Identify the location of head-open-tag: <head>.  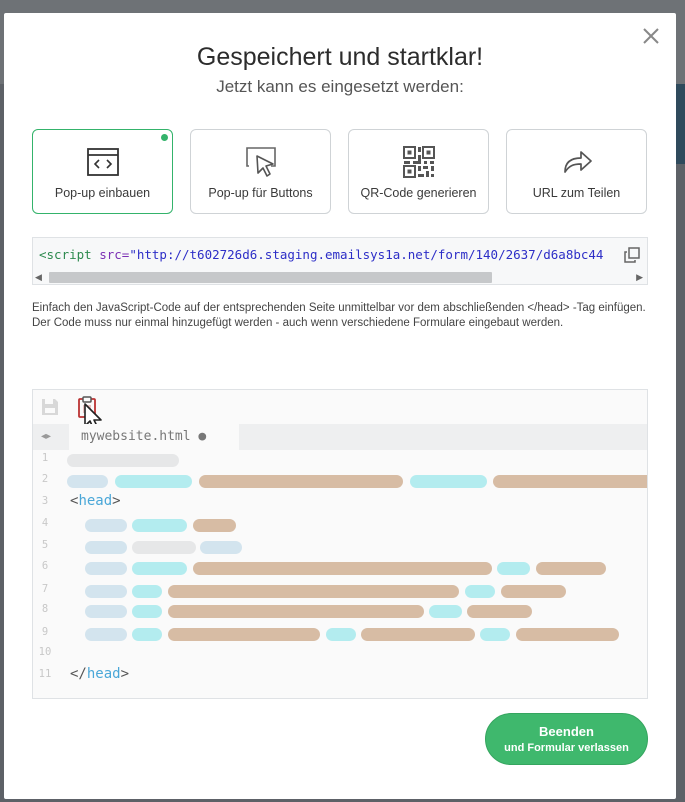
(95, 501).